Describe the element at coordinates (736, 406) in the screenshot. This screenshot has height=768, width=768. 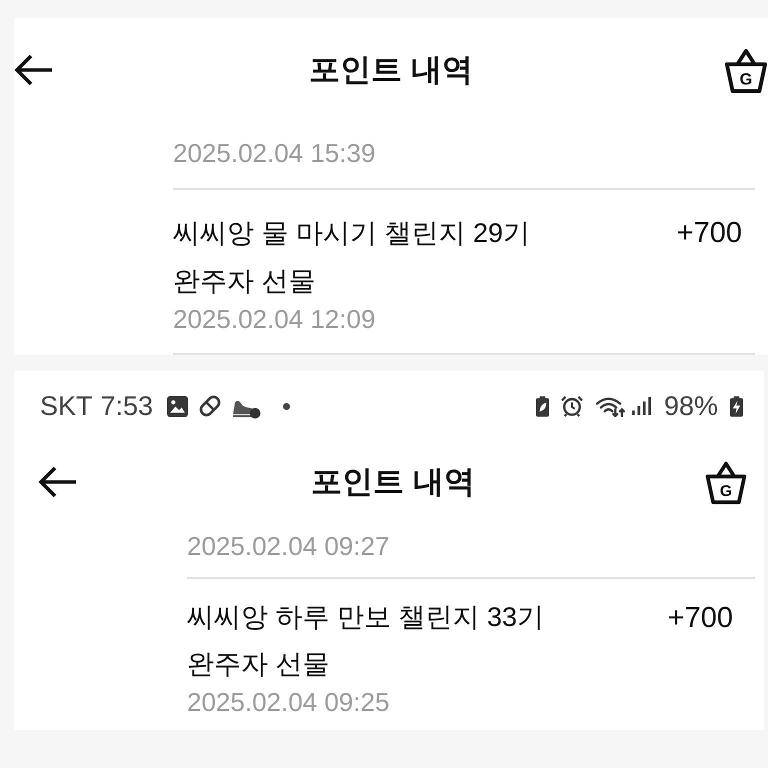
I see `charging-battery-icon` at that location.